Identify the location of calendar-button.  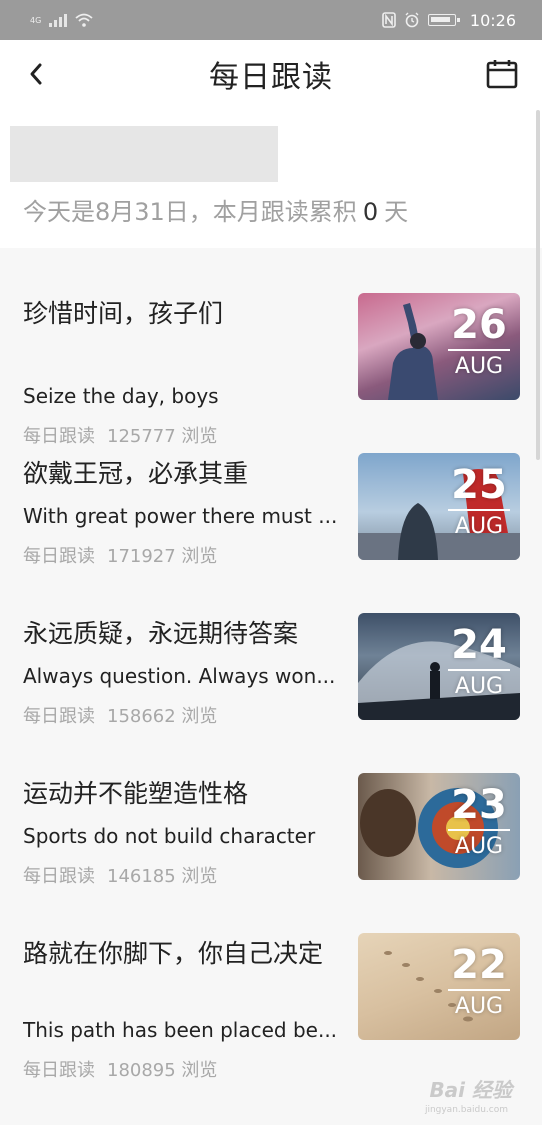
(502, 74).